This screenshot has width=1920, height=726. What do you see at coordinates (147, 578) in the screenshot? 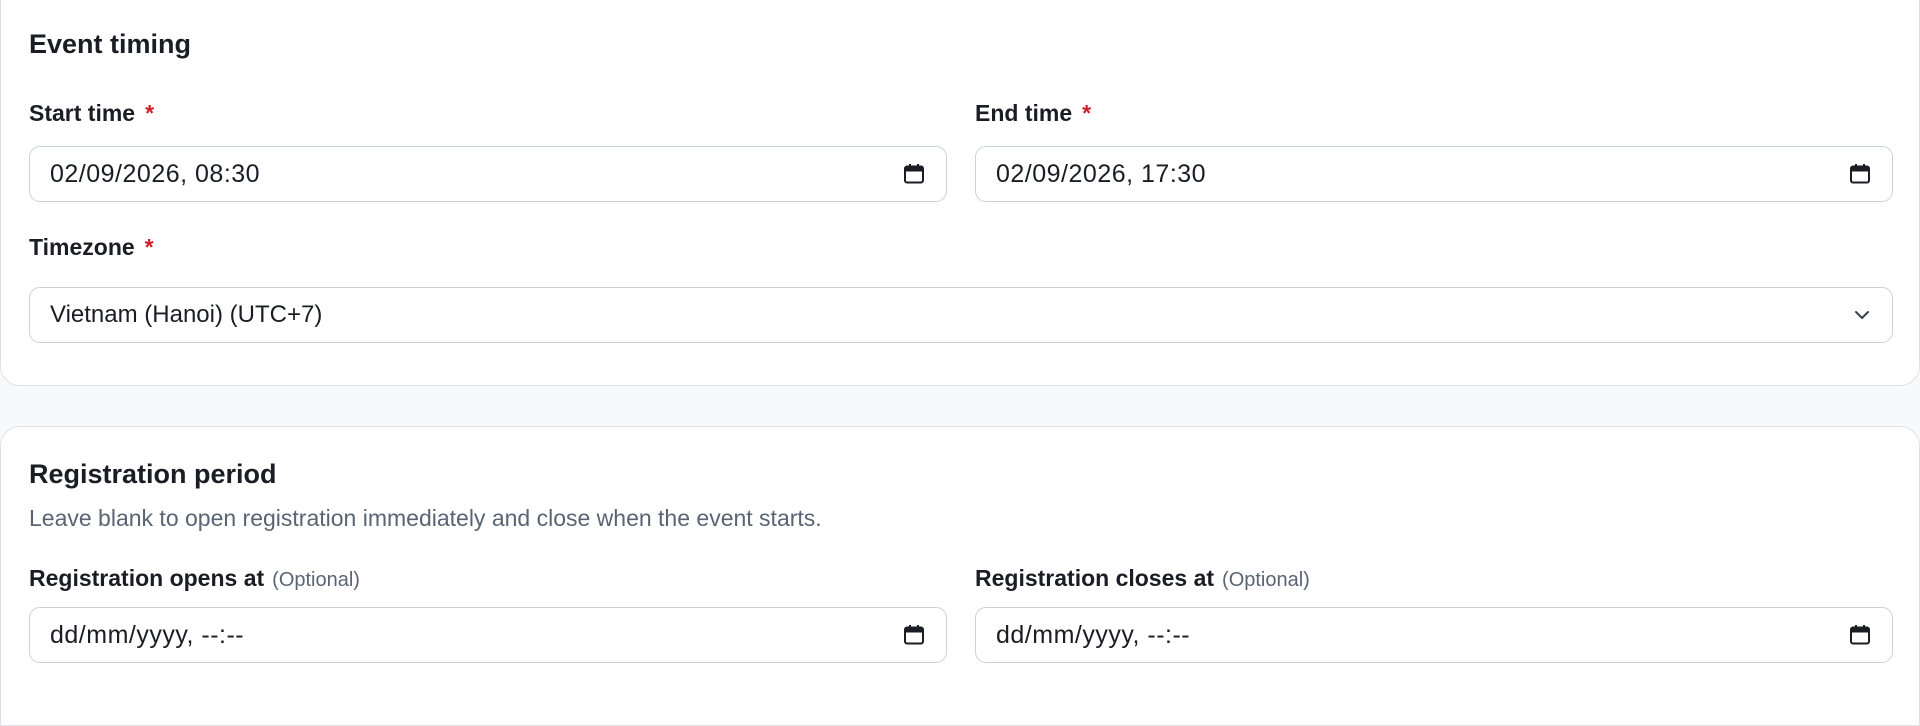
I see `registration-opens-label-text: Registration opens at` at bounding box center [147, 578].